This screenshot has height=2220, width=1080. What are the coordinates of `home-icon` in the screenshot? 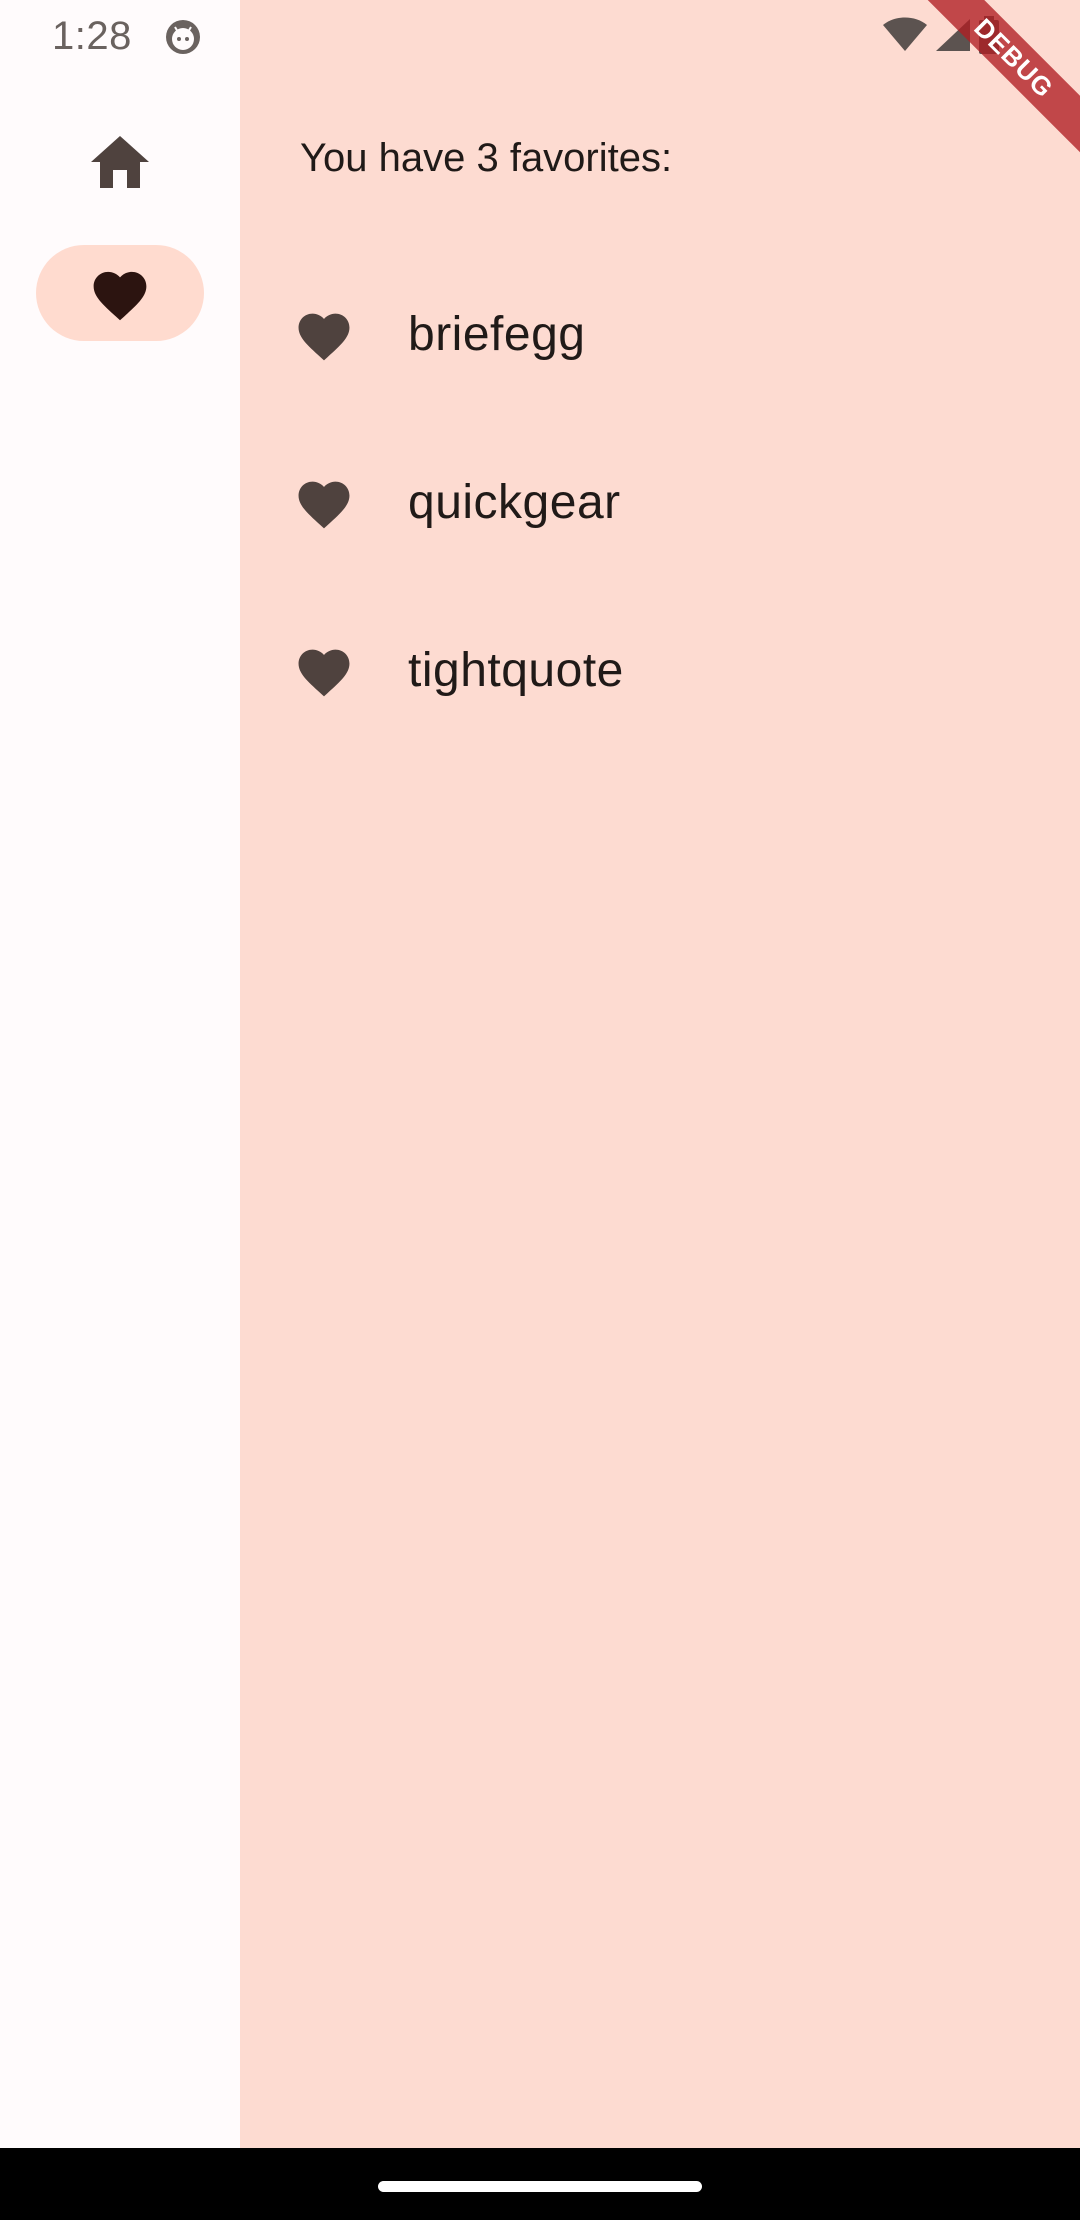 It's located at (120, 162).